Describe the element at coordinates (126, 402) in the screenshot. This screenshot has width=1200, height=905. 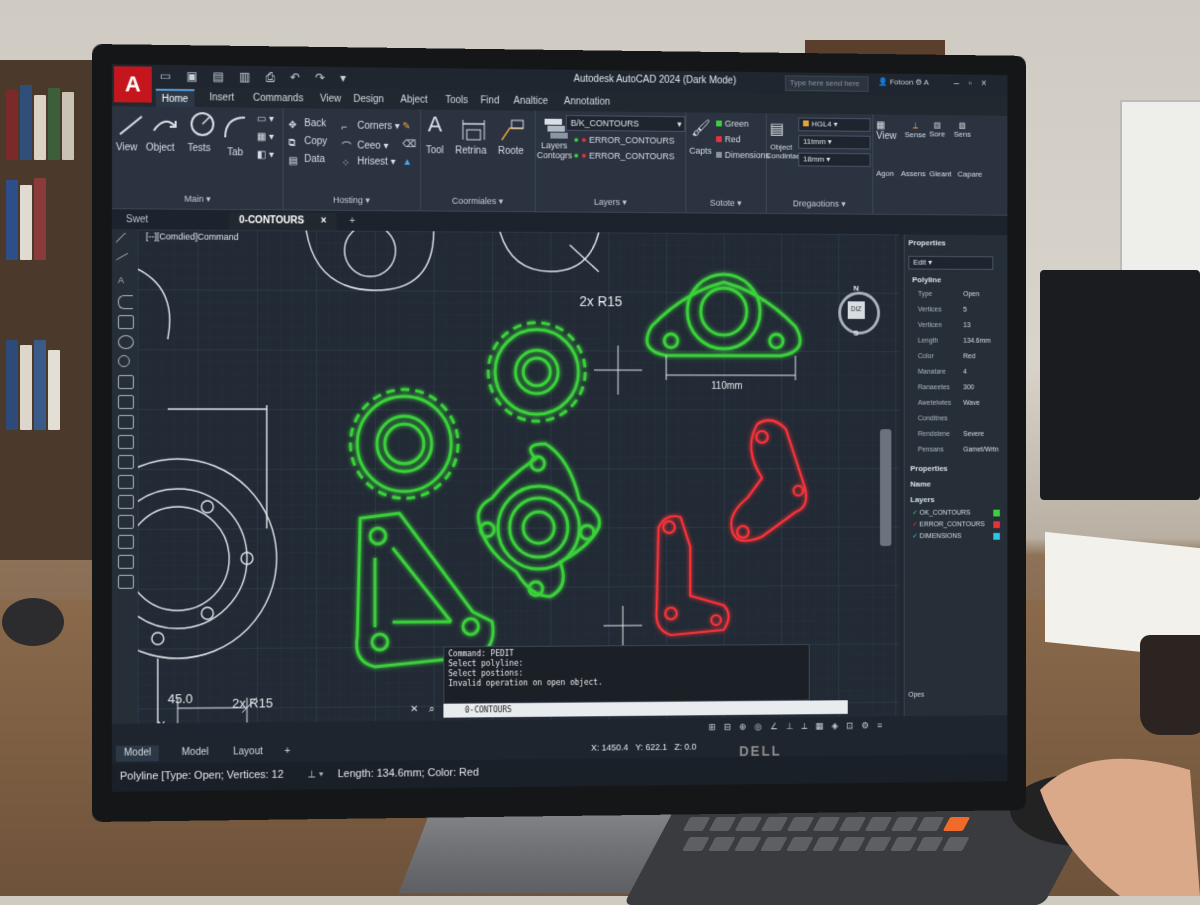
I see `insert-tool-icon` at that location.